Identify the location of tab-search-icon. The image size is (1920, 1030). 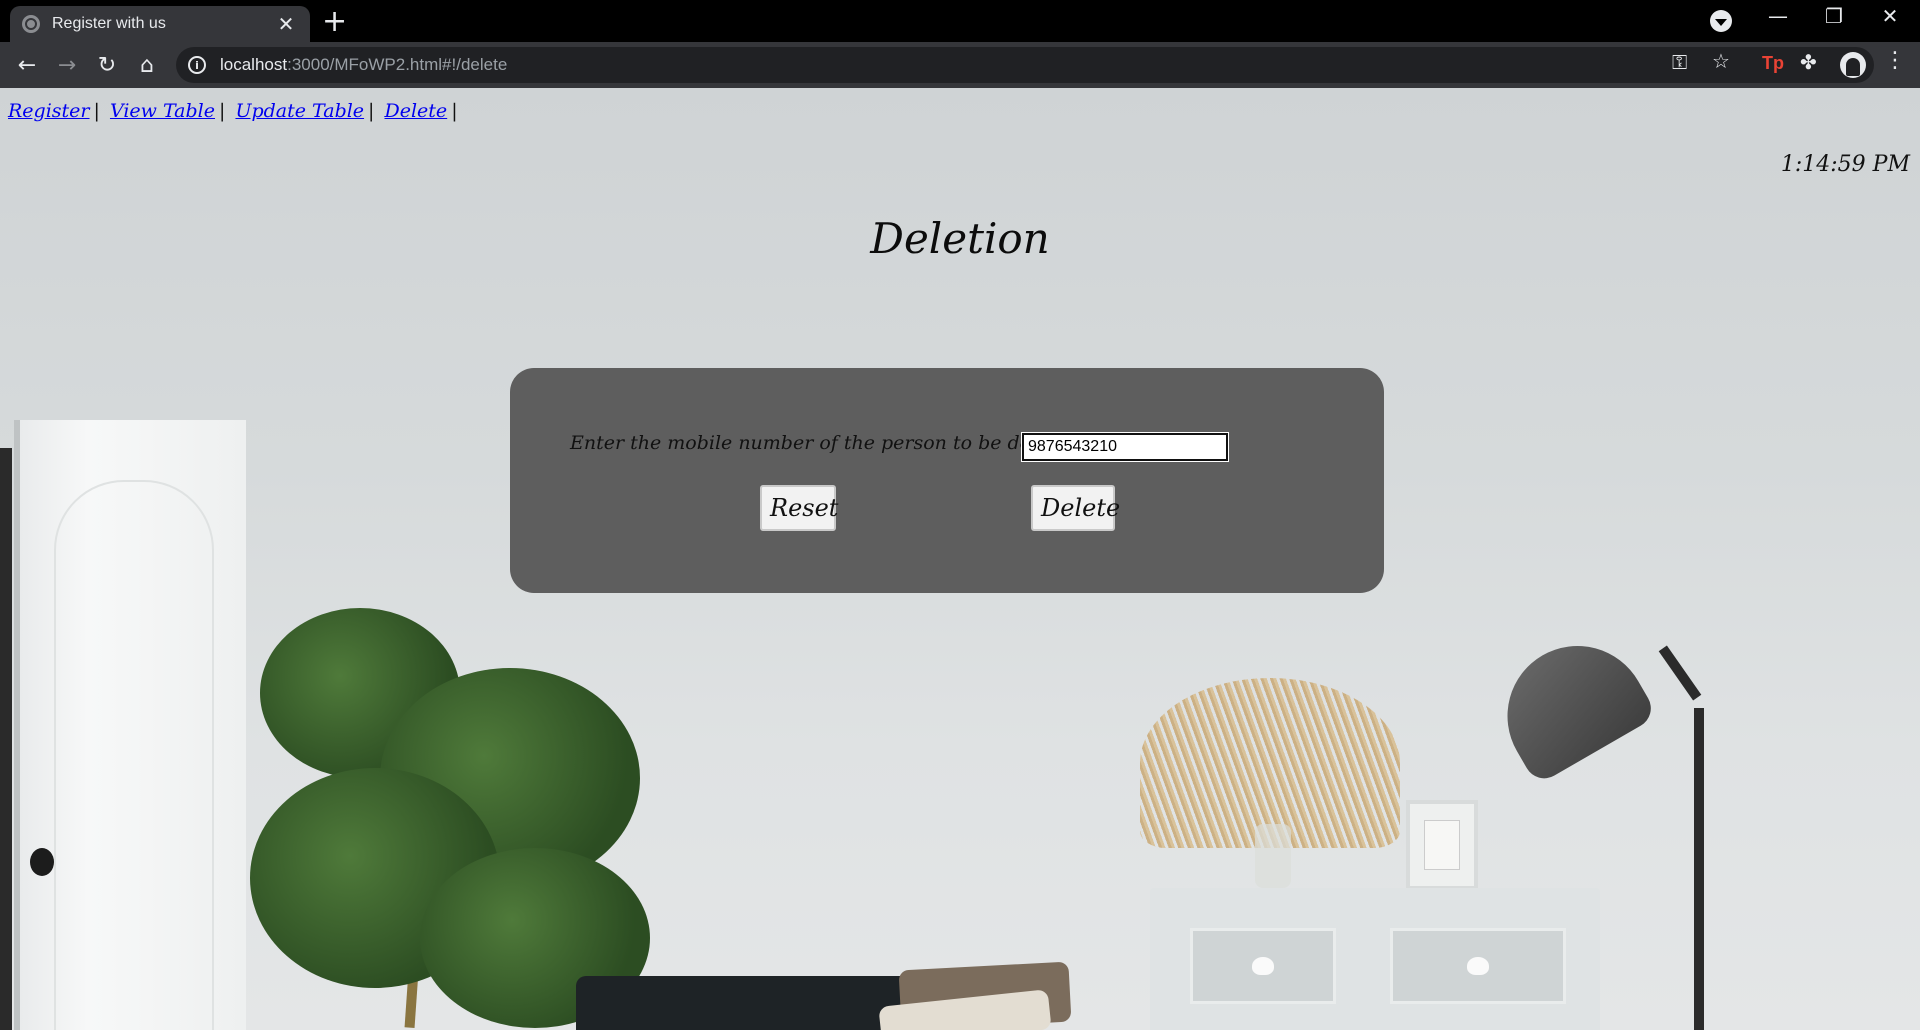
(1721, 21).